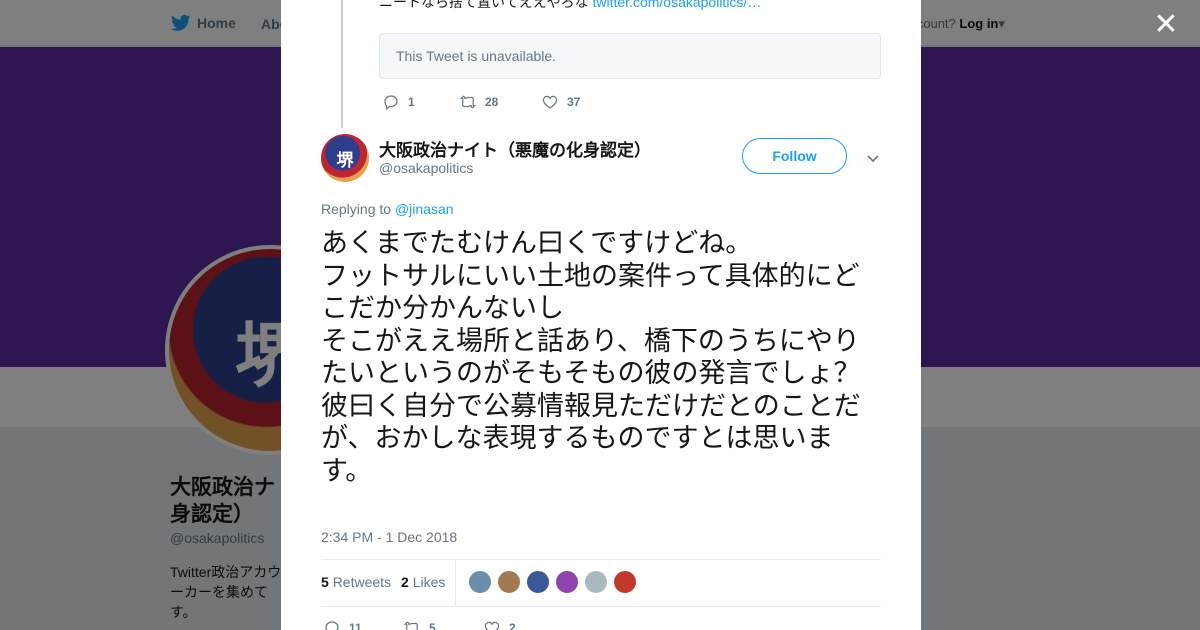 The image size is (1200, 630). What do you see at coordinates (484, 5) in the screenshot?
I see `previous-tweet-line: ニートなら捨て置いてええやろな` at bounding box center [484, 5].